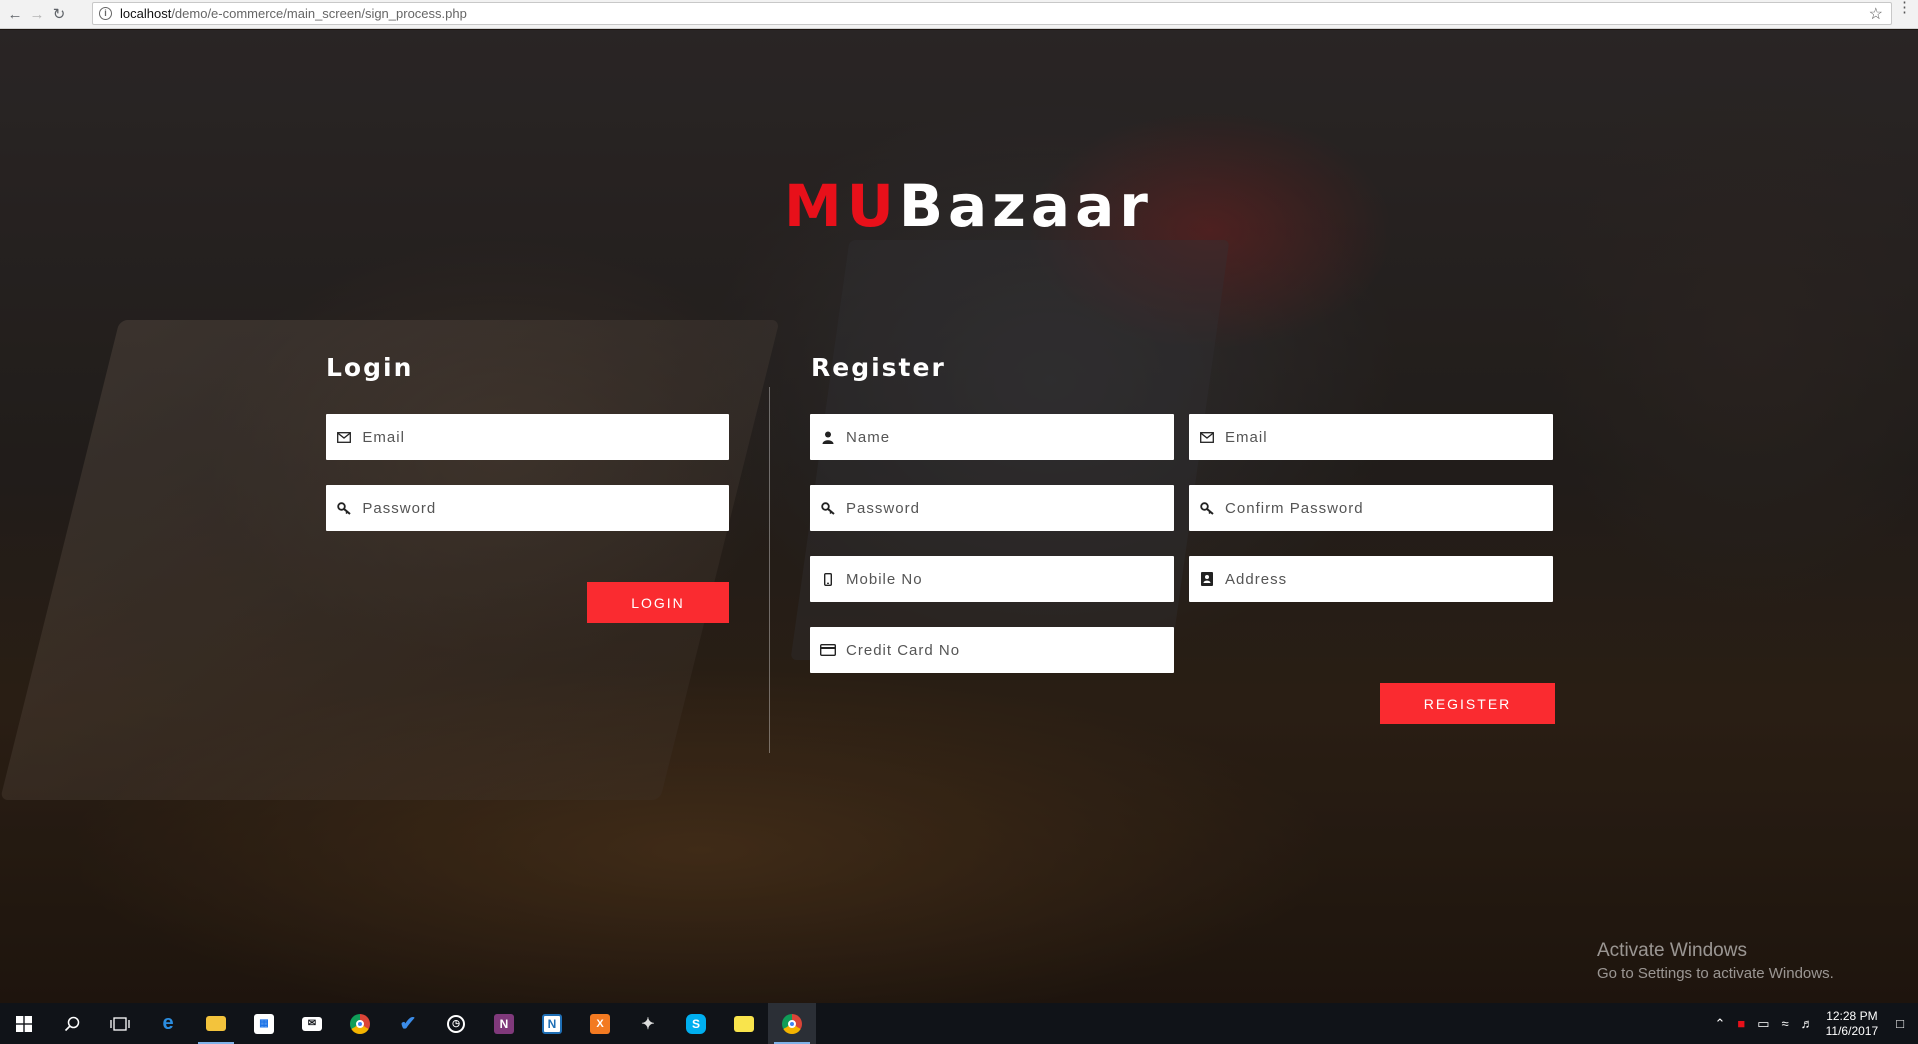 Image resolution: width=1918 pixels, height=1044 pixels. What do you see at coordinates (828, 579) in the screenshot?
I see `mobile-phone-icon` at bounding box center [828, 579].